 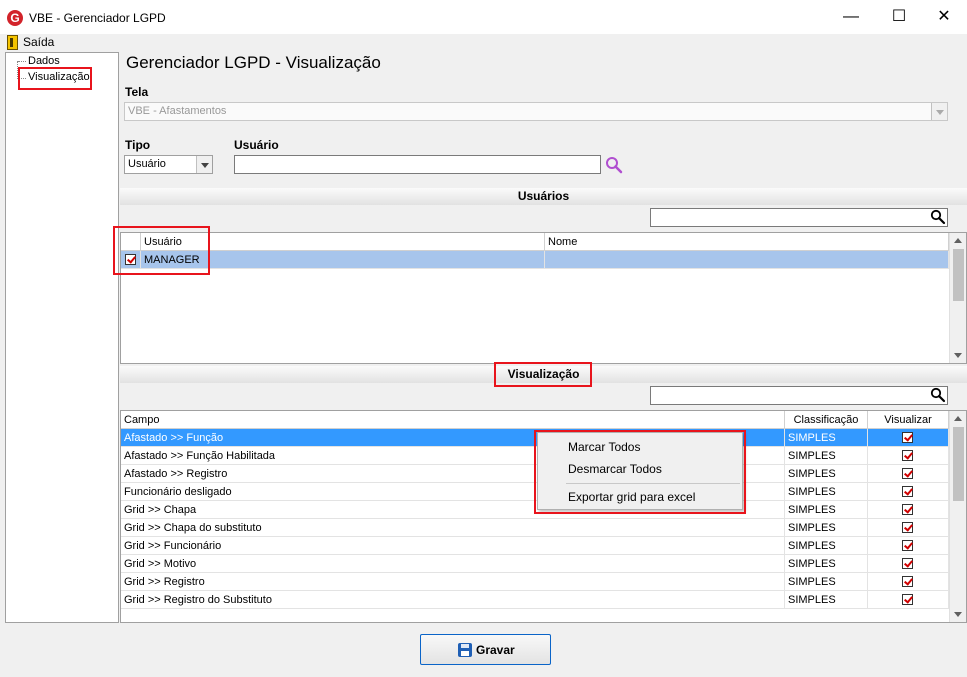 I want to click on column-header-classificacao: Classificação, so click(x=826, y=420).